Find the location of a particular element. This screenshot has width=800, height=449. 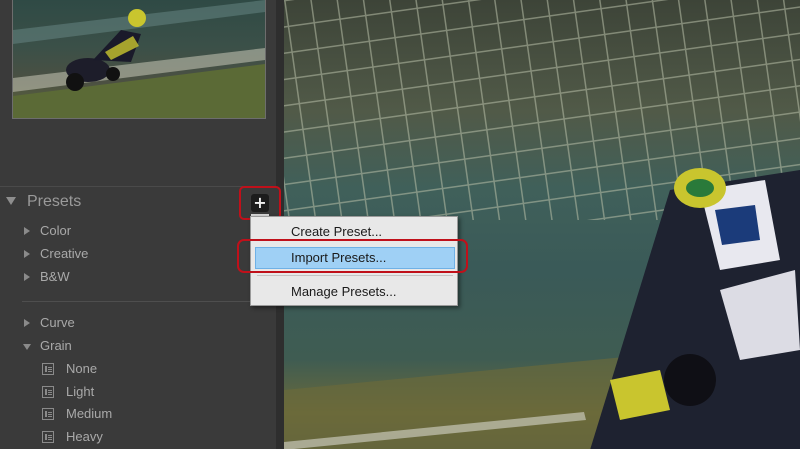

menu-separator is located at coordinates (355, 275).